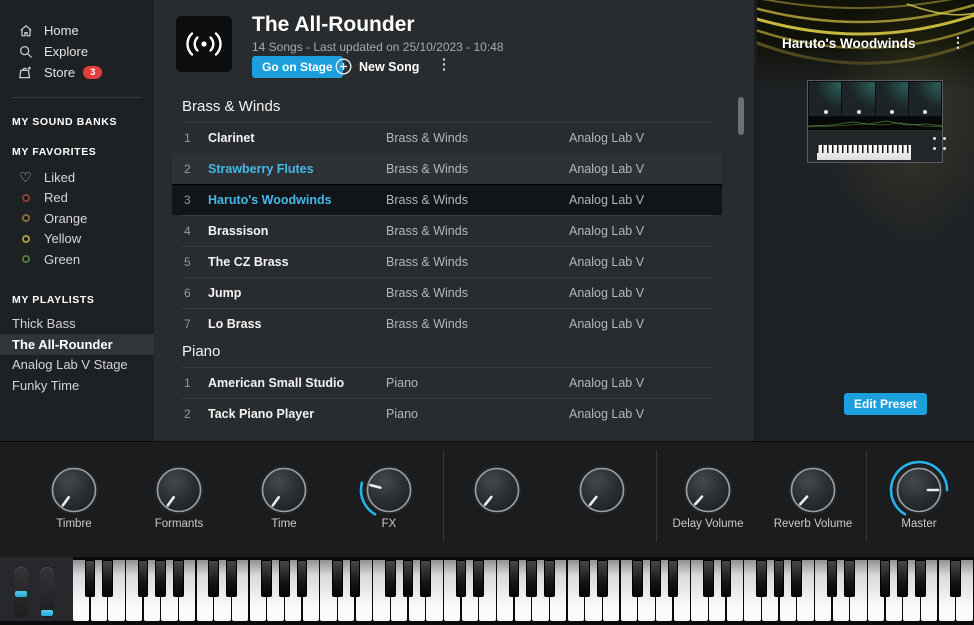 The width and height of the screenshot is (974, 625). I want to click on song-name: The CZ Brass, so click(248, 262).